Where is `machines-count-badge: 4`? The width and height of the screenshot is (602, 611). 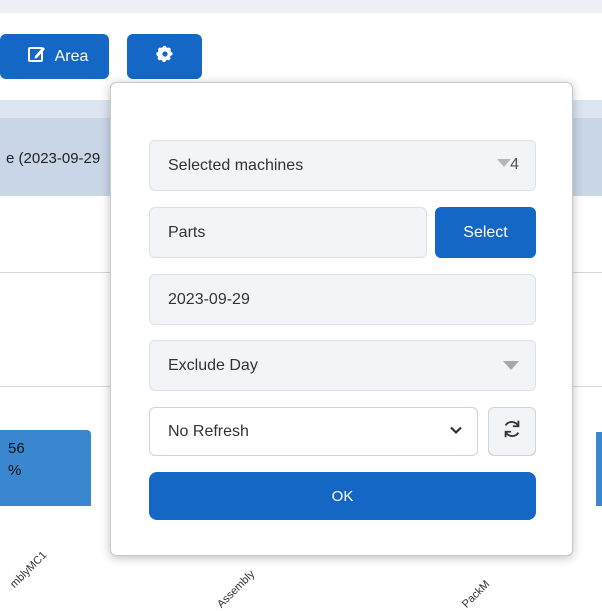
machines-count-badge: 4 is located at coordinates (514, 164).